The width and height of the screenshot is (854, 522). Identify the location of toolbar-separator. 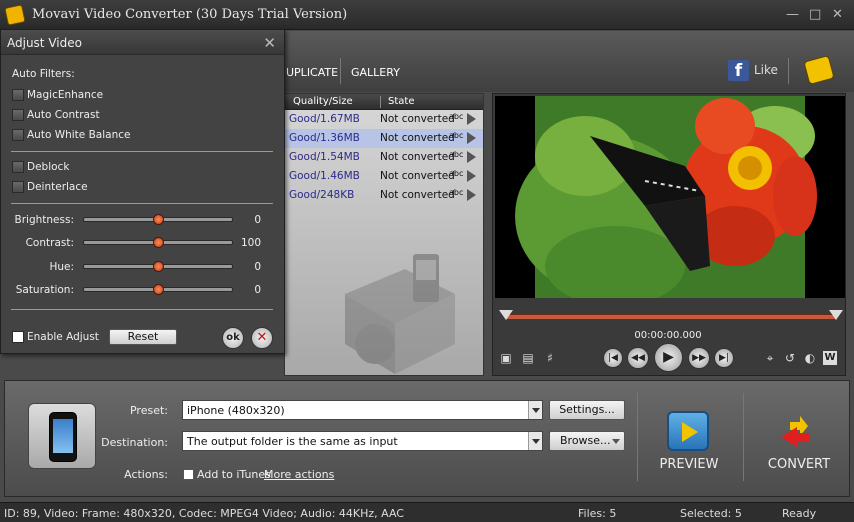
(788, 71).